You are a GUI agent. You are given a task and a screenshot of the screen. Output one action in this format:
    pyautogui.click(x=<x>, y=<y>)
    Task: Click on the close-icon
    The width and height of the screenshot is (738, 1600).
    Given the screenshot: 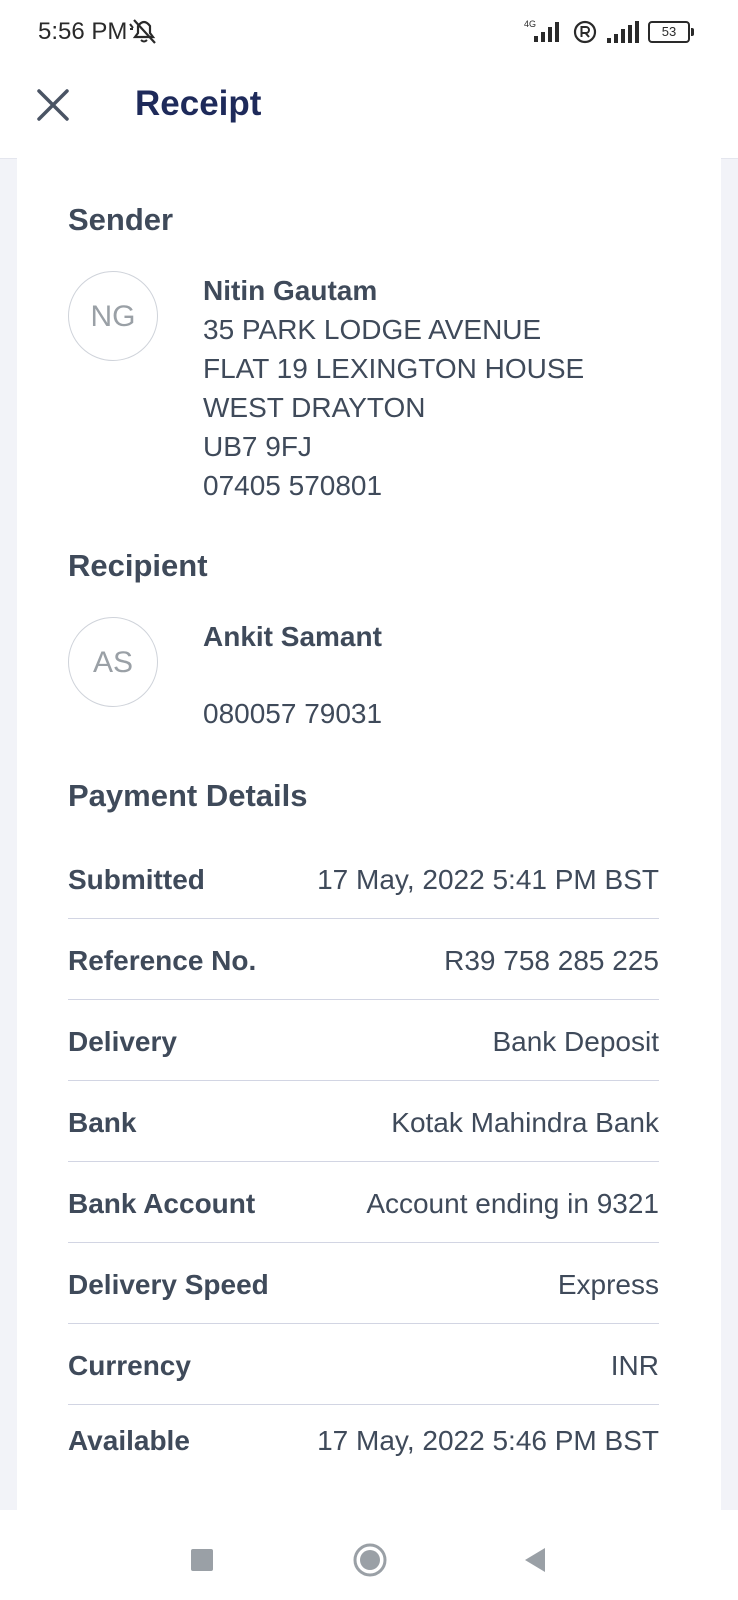 What is the action you would take?
    pyautogui.click(x=53, y=105)
    